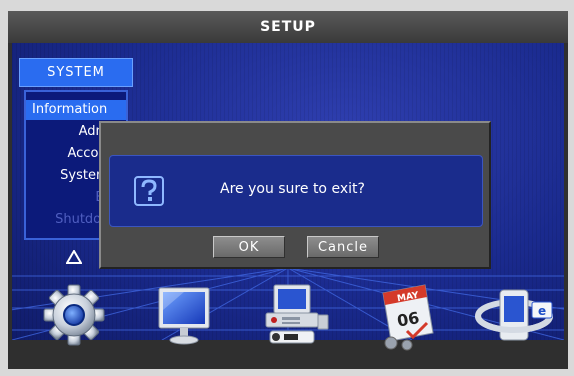 The image size is (574, 376). Describe the element at coordinates (76, 72) in the screenshot. I see `system-tab: SYSTEM` at that location.